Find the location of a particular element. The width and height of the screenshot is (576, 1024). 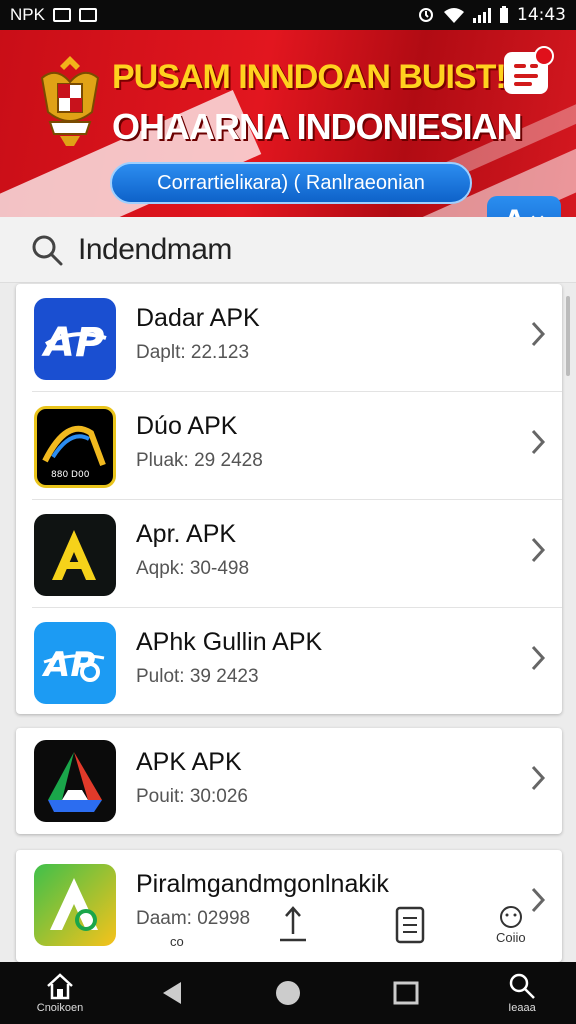

garuda-emblem-icon is located at coordinates (70, 101).